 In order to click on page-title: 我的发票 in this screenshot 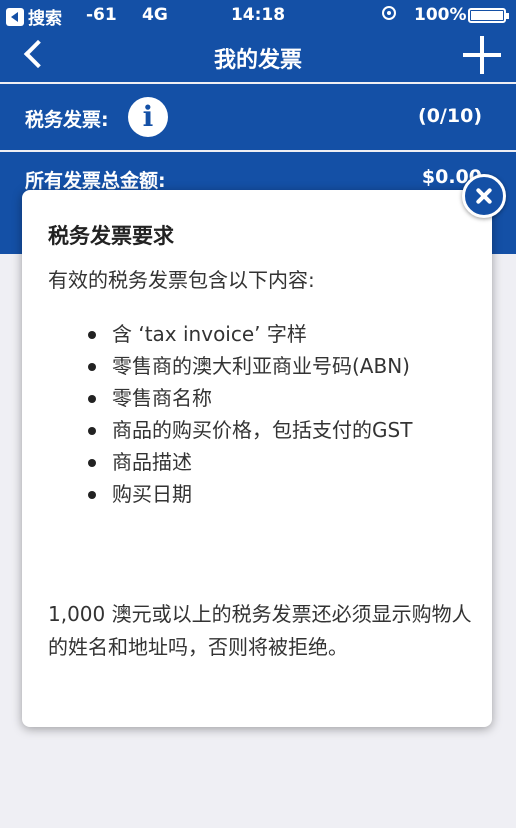, I will do `click(257, 60)`.